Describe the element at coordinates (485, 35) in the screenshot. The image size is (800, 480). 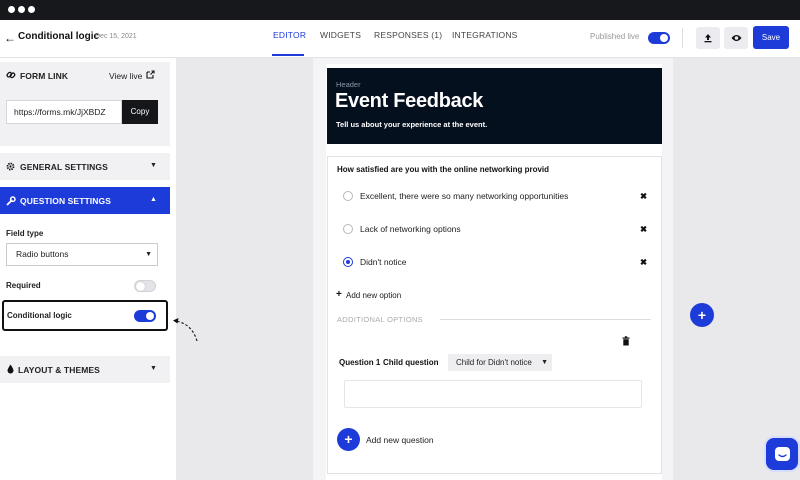
I see `tab-integrations: INTEGRATIONS` at that location.